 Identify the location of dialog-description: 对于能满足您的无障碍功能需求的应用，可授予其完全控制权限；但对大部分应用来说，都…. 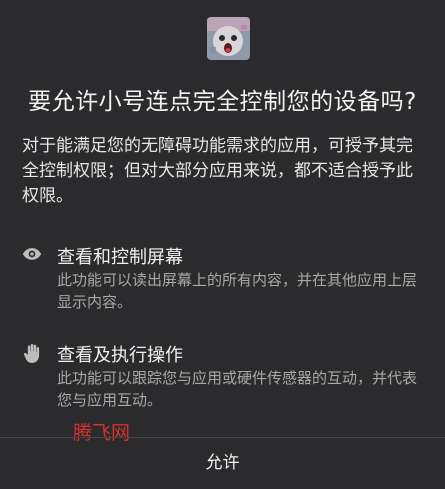
(217, 171).